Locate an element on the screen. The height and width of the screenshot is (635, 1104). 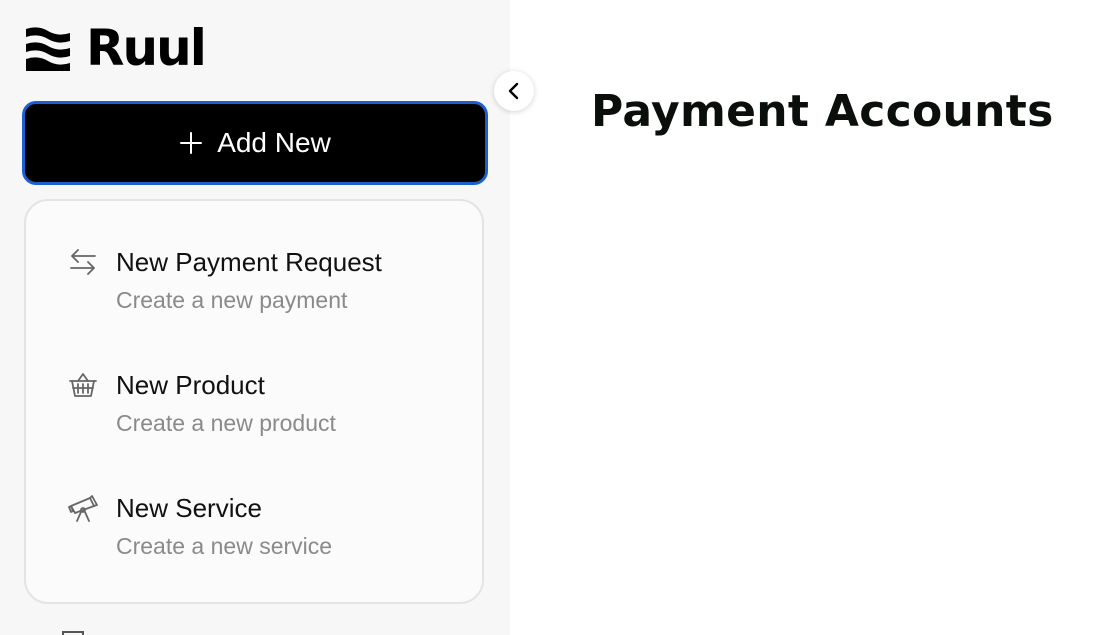
menu-item-subtitle: Create a new service is located at coordinates (224, 546).